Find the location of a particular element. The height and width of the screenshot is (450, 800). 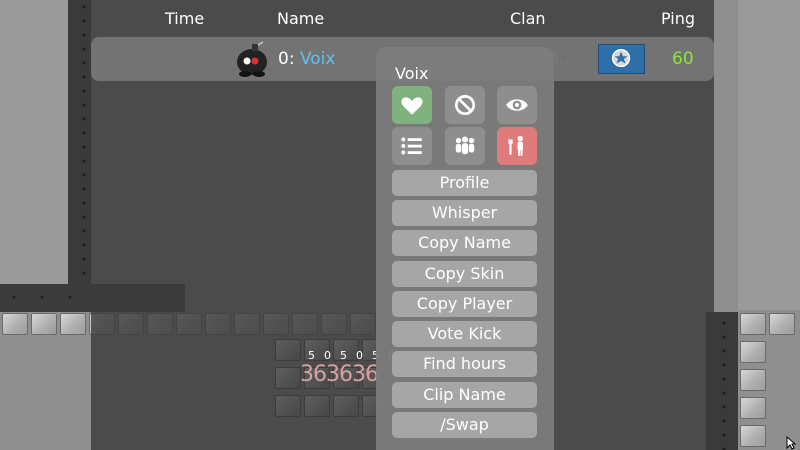

heart-icon is located at coordinates (412, 106).